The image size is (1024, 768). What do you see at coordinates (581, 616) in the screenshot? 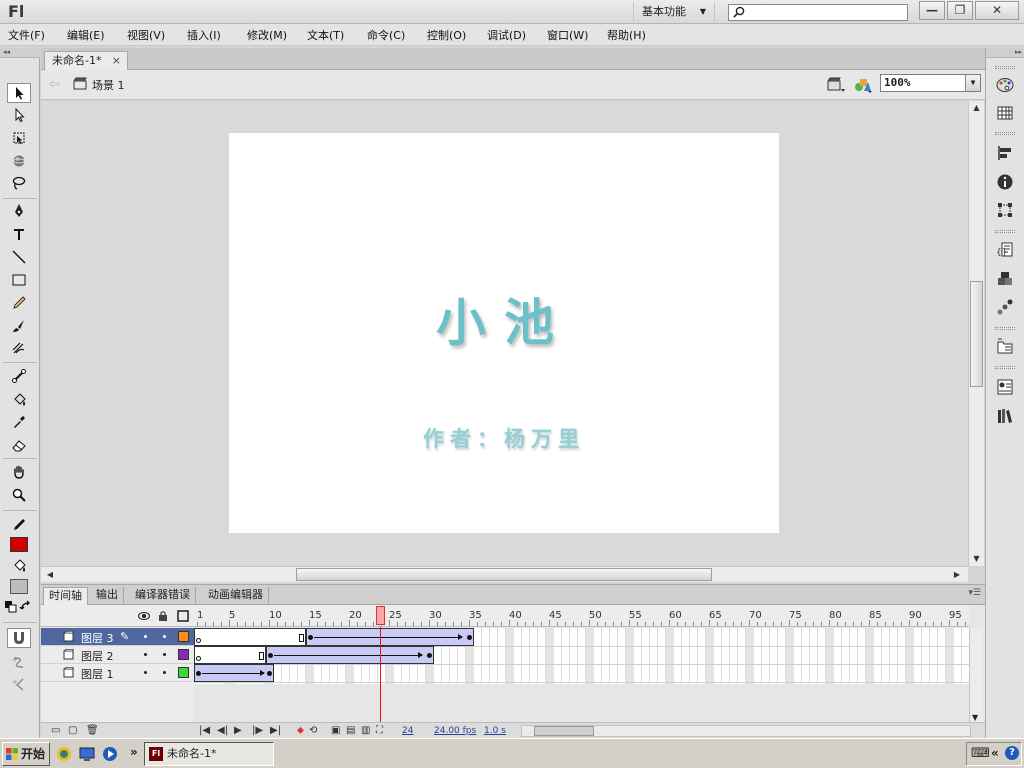
I see `frame-ruler: 1 5 10 15 20 25 30 35 40 45 50 55 60 65 70 75 80 85 90 95` at bounding box center [581, 616].